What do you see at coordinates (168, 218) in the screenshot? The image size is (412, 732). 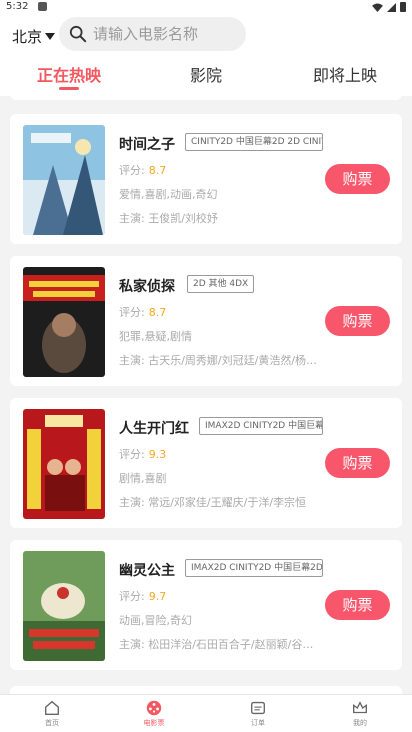 I see `movie-cast: 主演: 王俊凯/刘校妤` at bounding box center [168, 218].